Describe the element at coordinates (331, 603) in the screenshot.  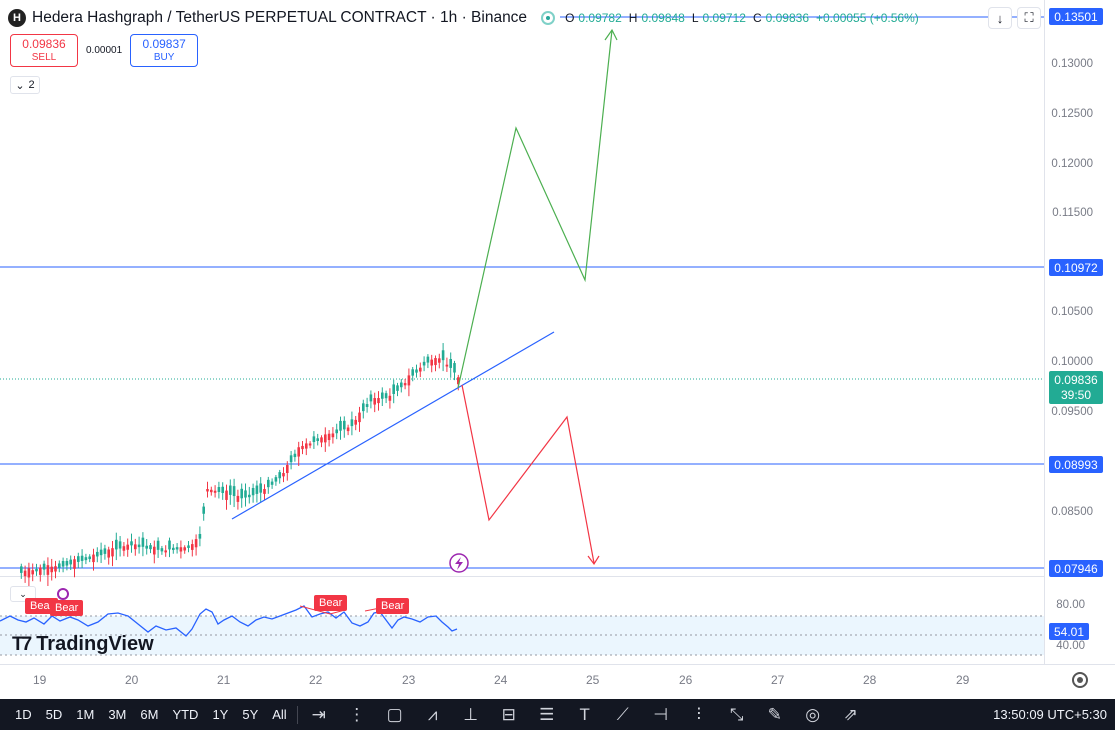
I see `bear-signal-badge: Bear` at that location.